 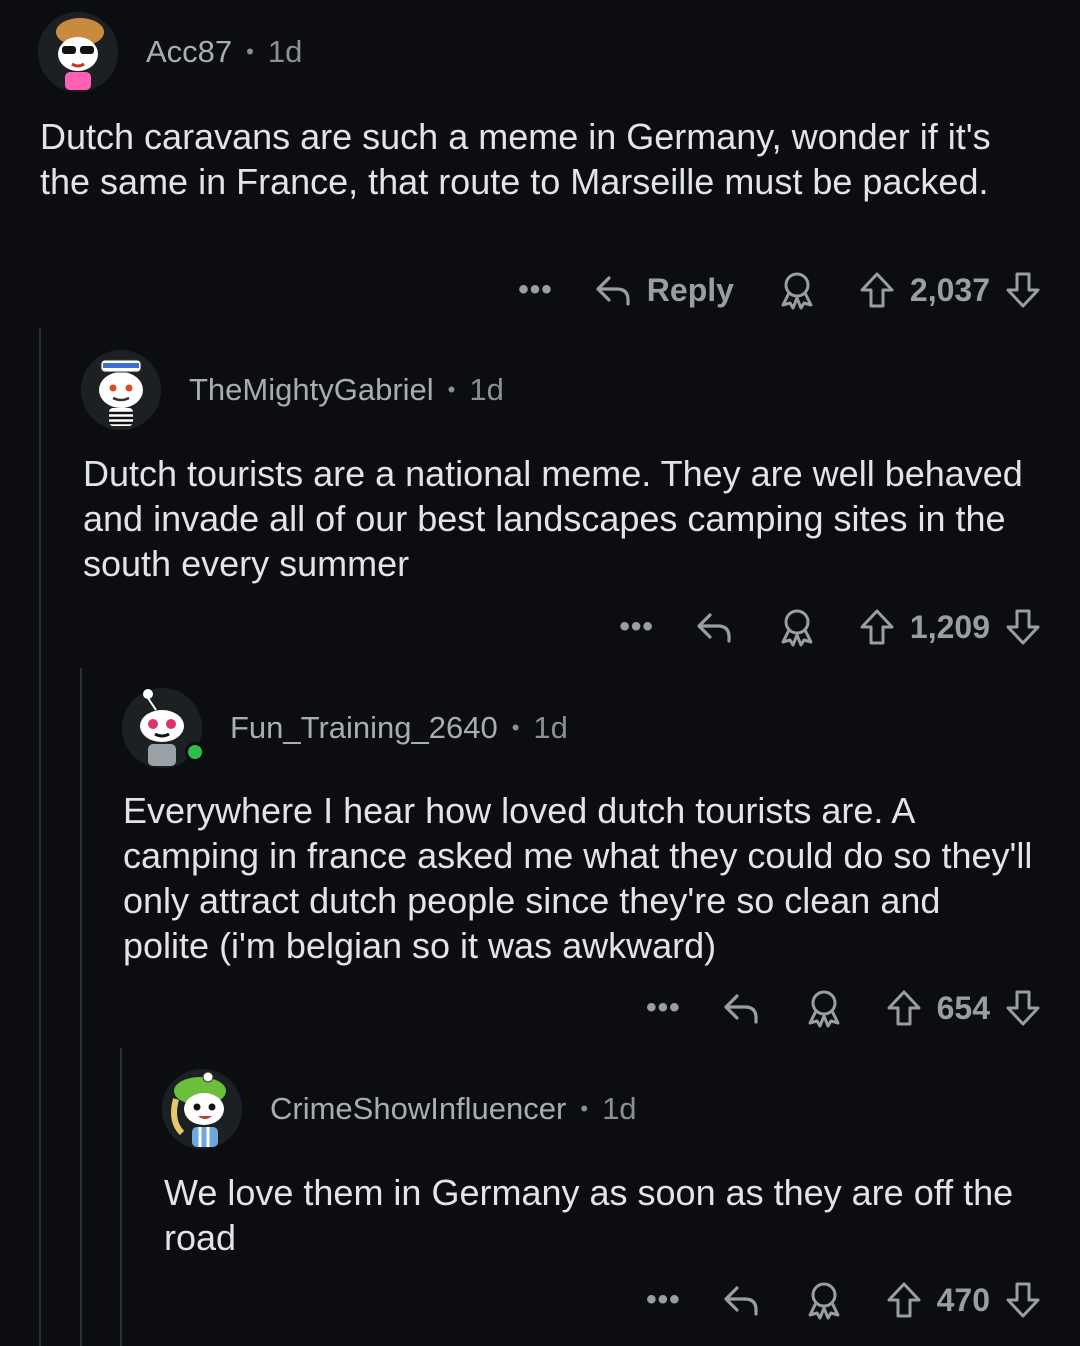 I want to click on comment-header: Acc87 • 1d, so click(x=170, y=52).